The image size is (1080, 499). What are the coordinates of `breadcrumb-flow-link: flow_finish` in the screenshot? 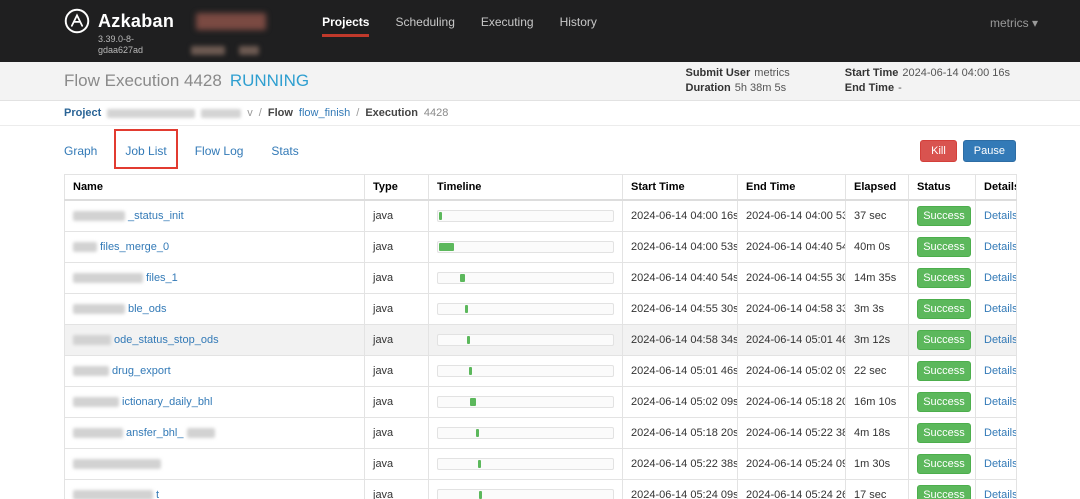 It's located at (324, 113).